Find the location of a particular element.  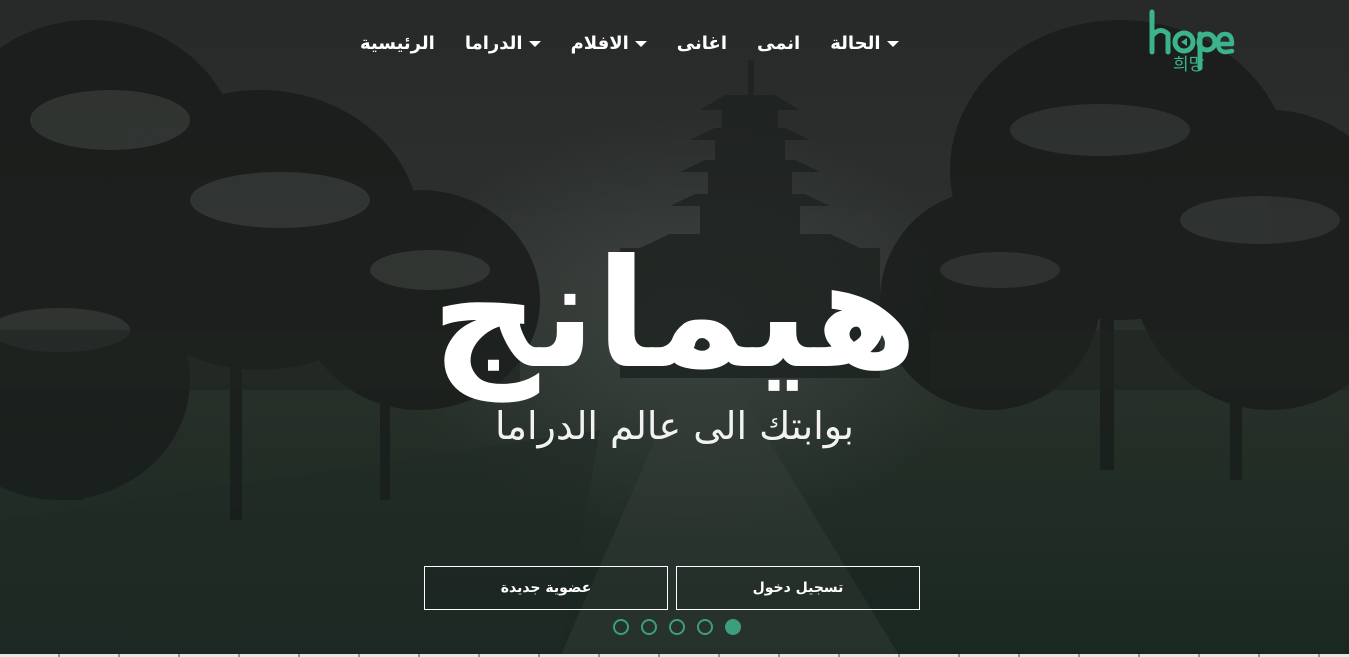

nav-item-status: الحالة is located at coordinates (864, 43).